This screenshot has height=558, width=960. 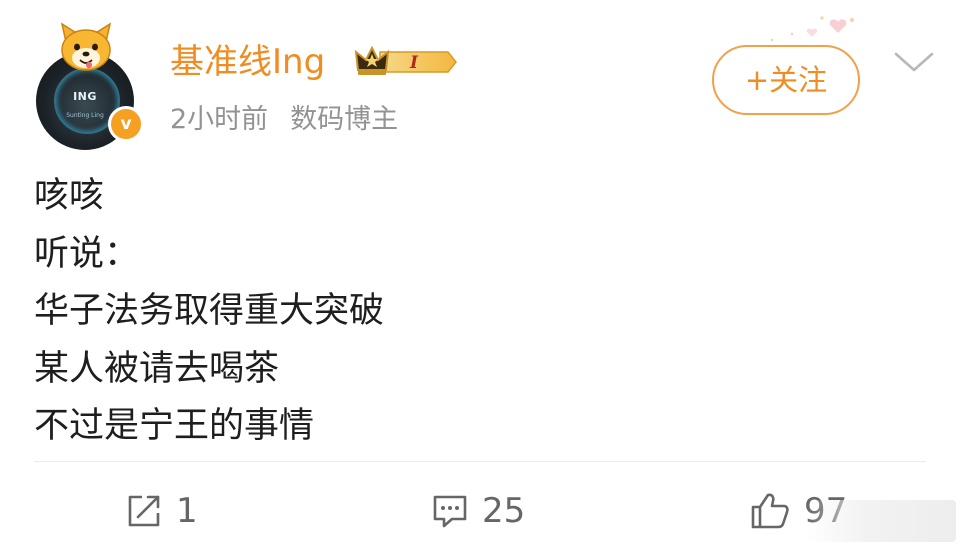 What do you see at coordinates (406, 62) in the screenshot?
I see `vip-crown-badge: I` at bounding box center [406, 62].